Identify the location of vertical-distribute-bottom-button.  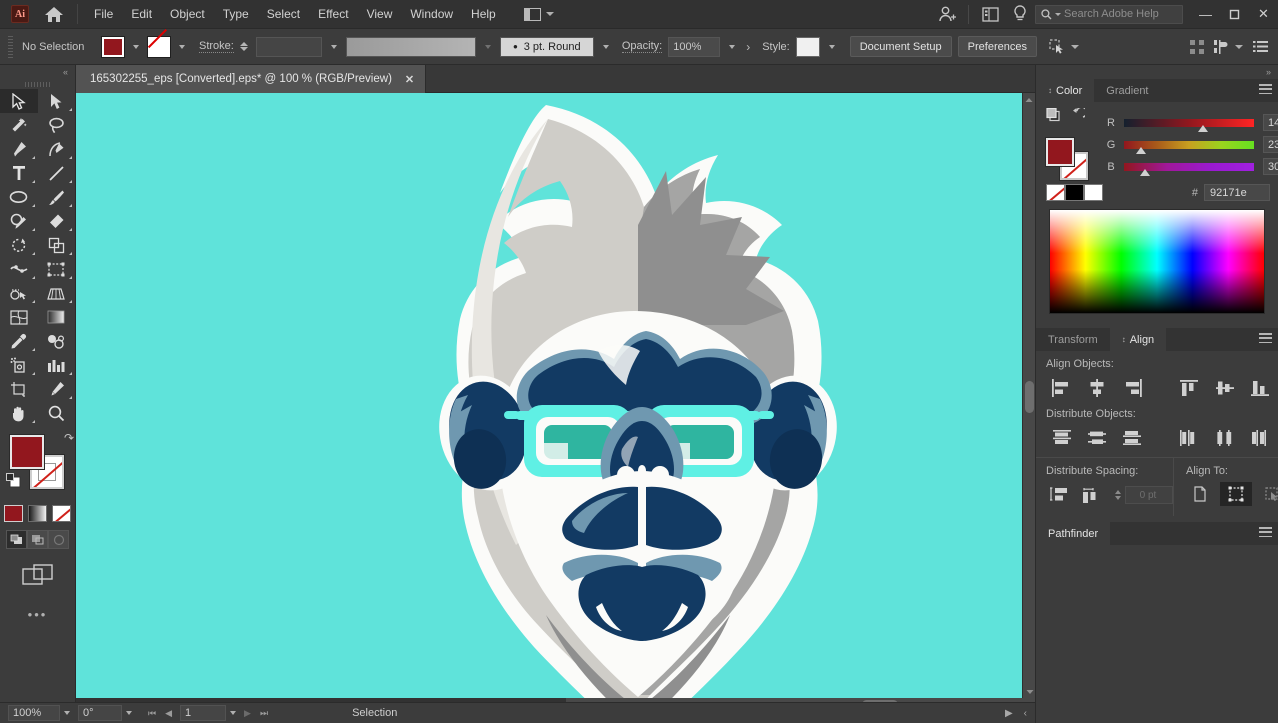
(1132, 438).